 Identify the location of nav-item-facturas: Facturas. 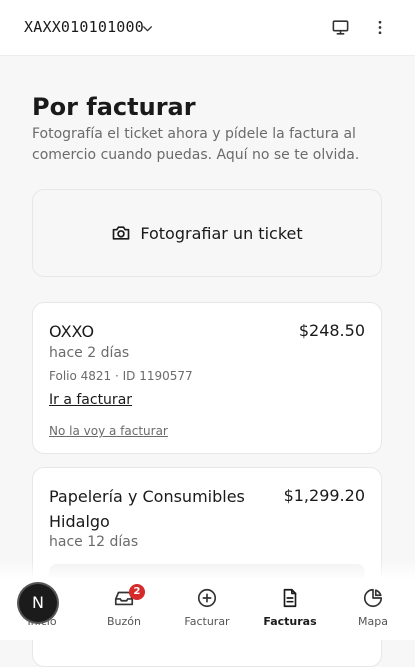
(290, 609).